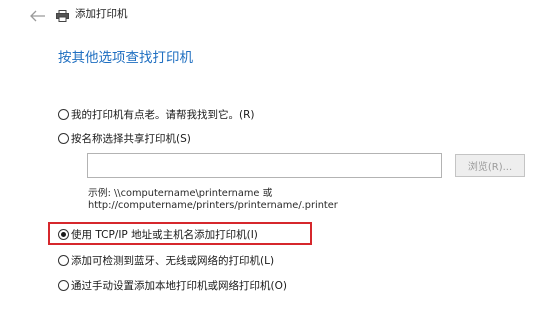  Describe the element at coordinates (125, 58) in the screenshot. I see `page-heading: 按其他选项查找打印机` at that location.